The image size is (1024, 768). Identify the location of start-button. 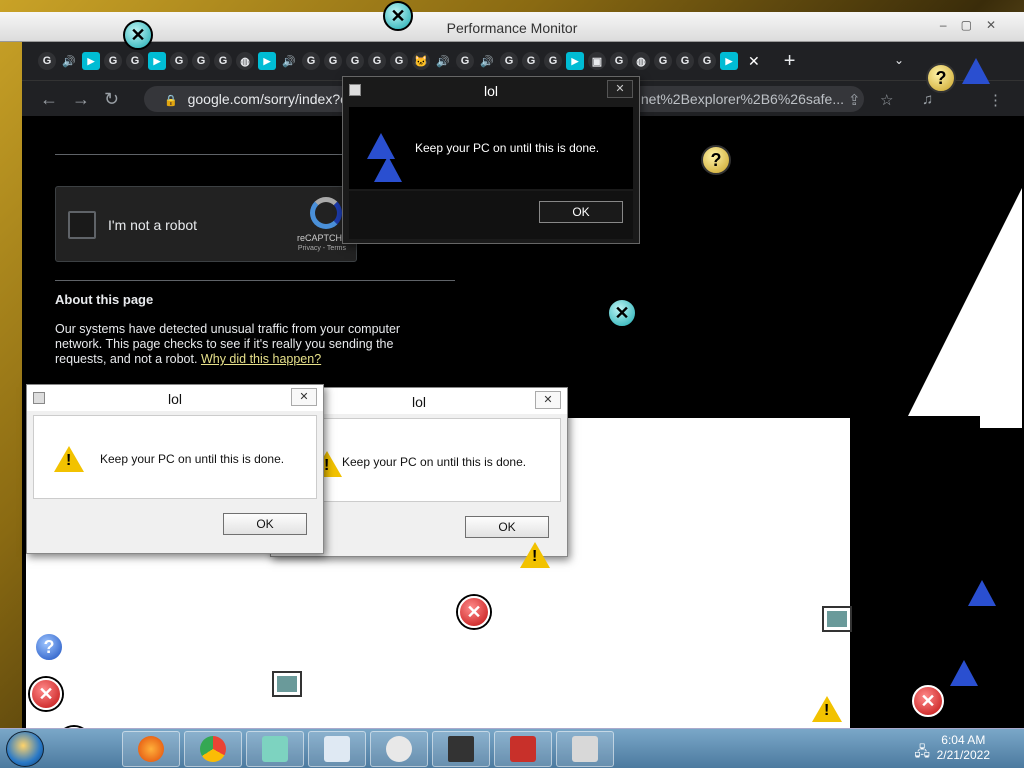
(25, 749).